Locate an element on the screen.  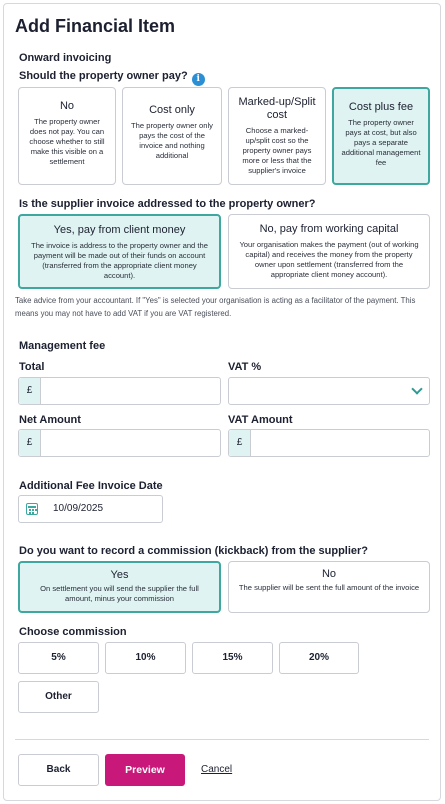
option-title: Yes is located at coordinates (119, 575).